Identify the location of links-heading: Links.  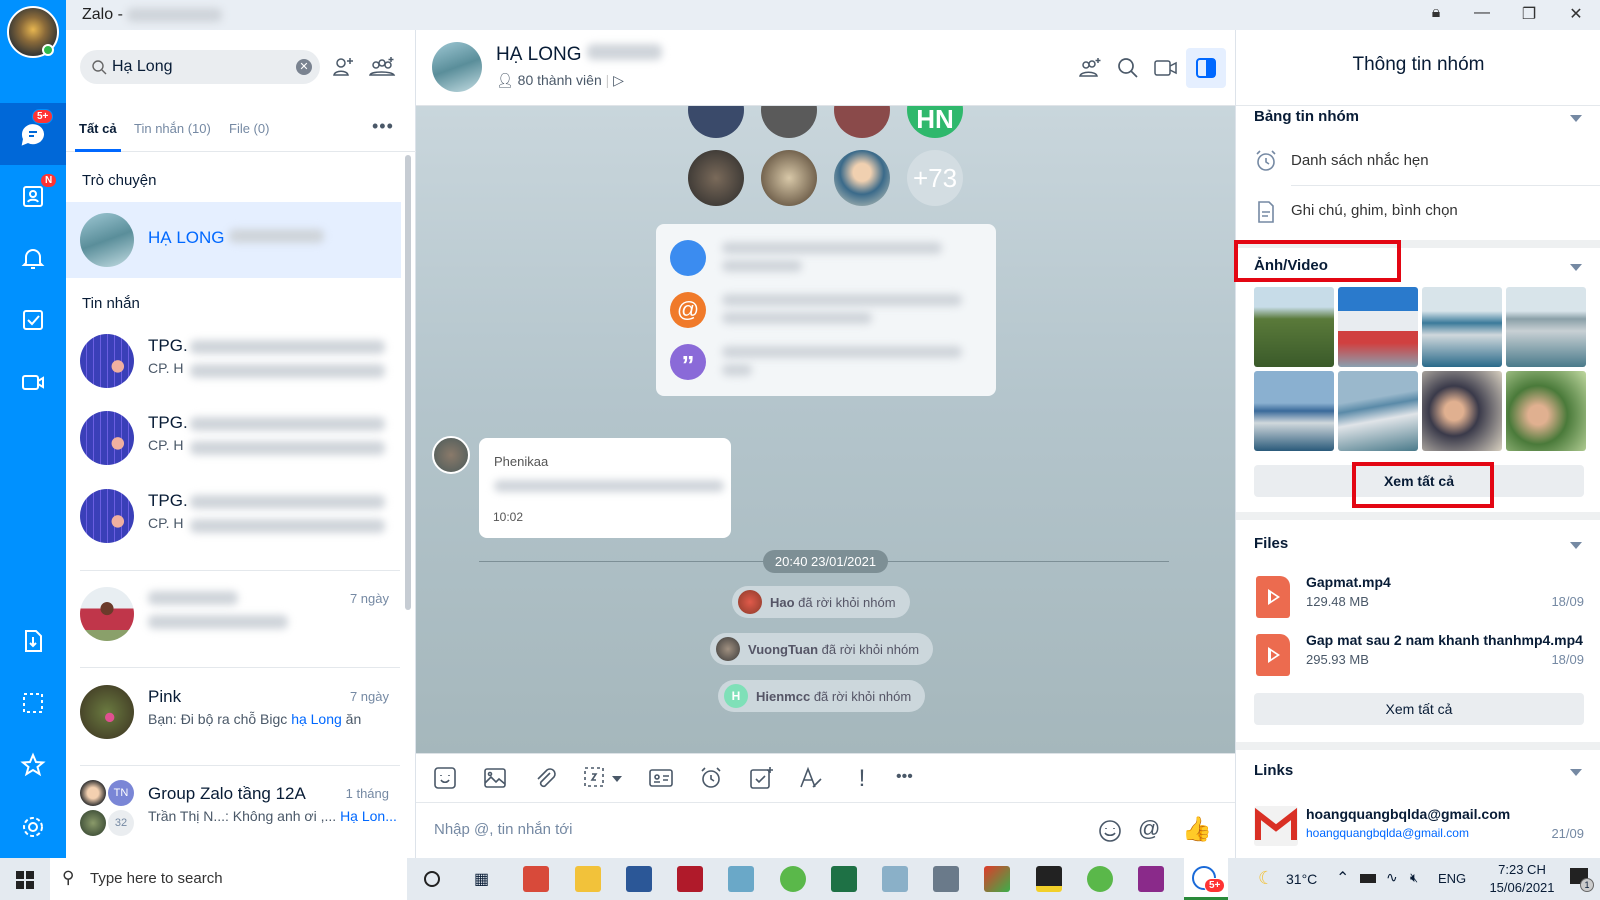
(1273, 770).